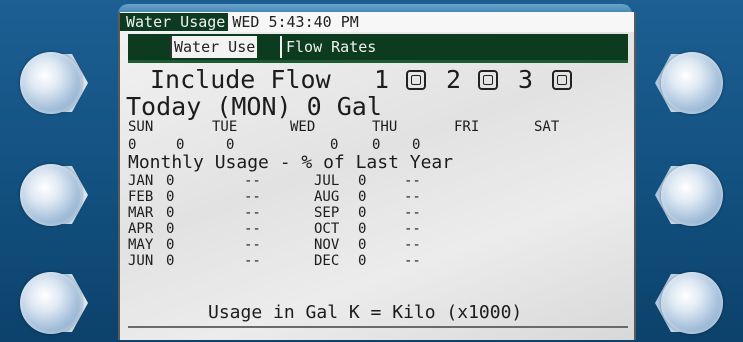 The width and height of the screenshot is (743, 342). I want to click on title-bar: Water Usage WED 5:43:40 PM, so click(377, 22).